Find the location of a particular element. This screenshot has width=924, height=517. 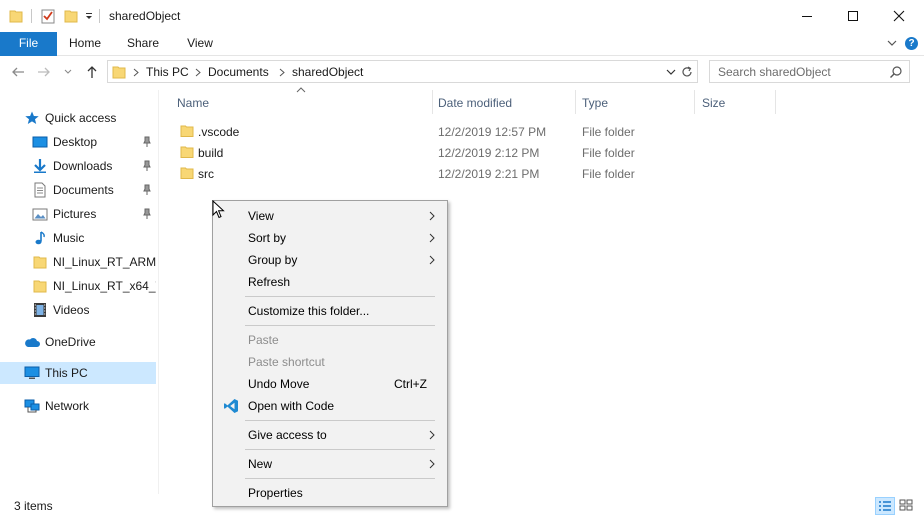

menu-item-open-with-code: Open with Code is located at coordinates (330, 406).